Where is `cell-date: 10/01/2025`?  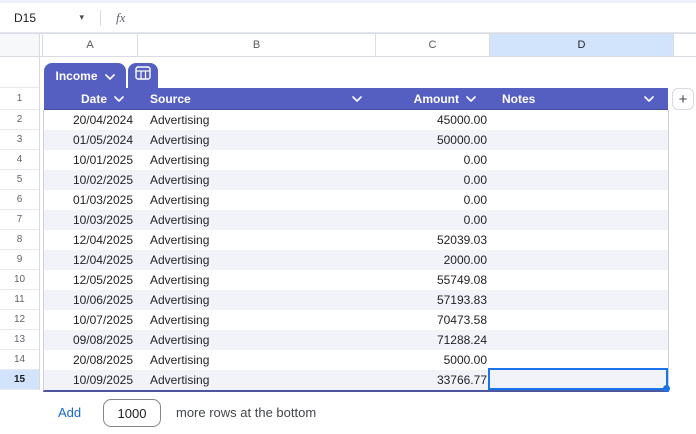 cell-date: 10/01/2025 is located at coordinates (91, 160).